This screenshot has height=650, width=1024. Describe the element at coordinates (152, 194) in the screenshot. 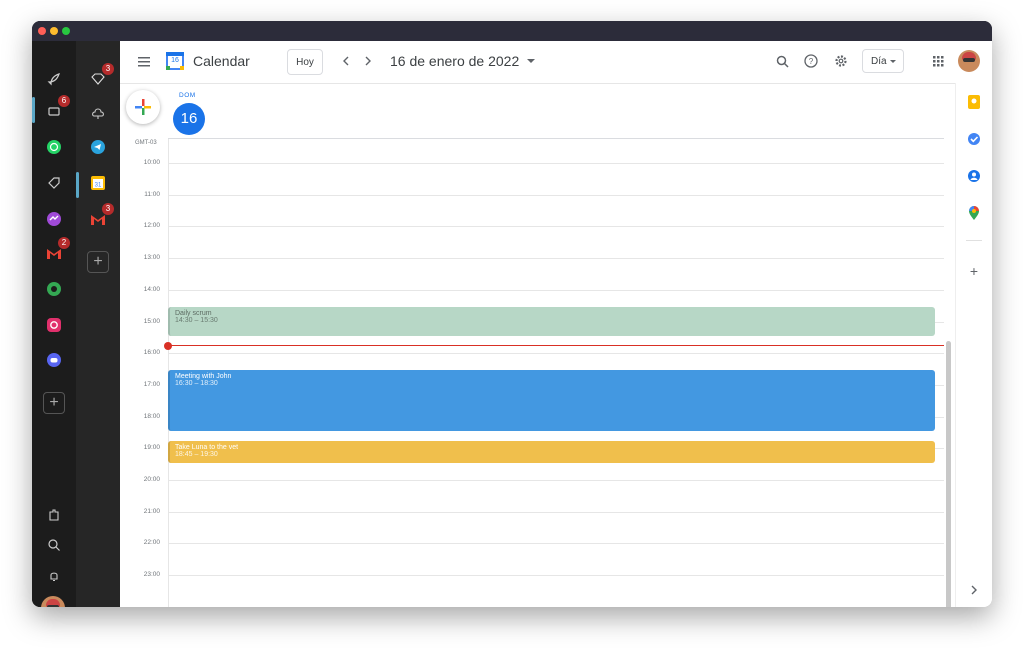

I see `hour-label: 11:00` at that location.